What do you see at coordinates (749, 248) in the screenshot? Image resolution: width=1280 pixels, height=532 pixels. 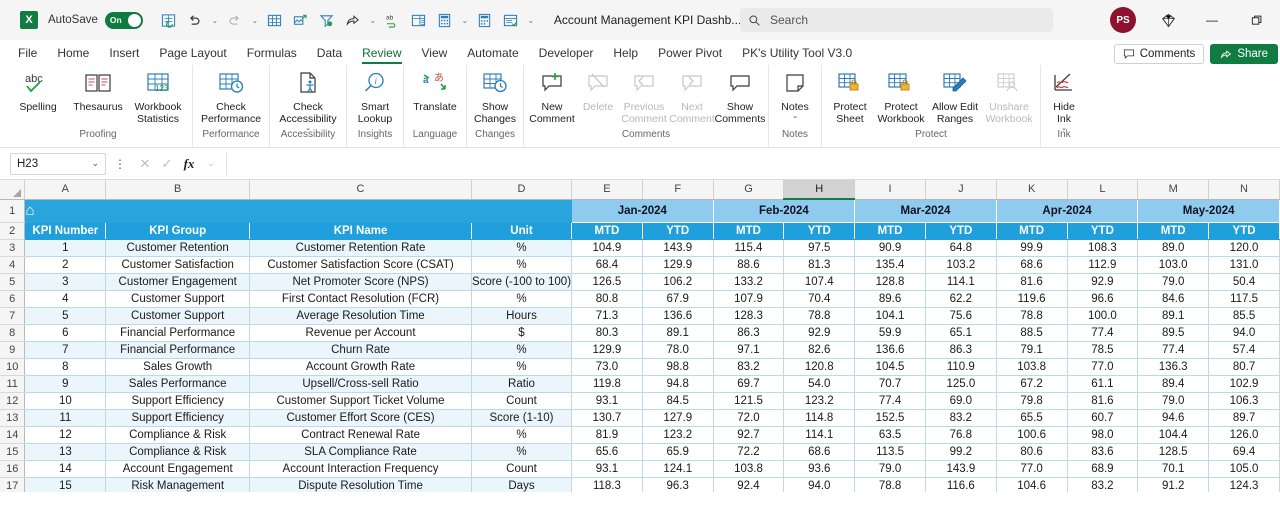 I see `cell-value: 115.4` at bounding box center [749, 248].